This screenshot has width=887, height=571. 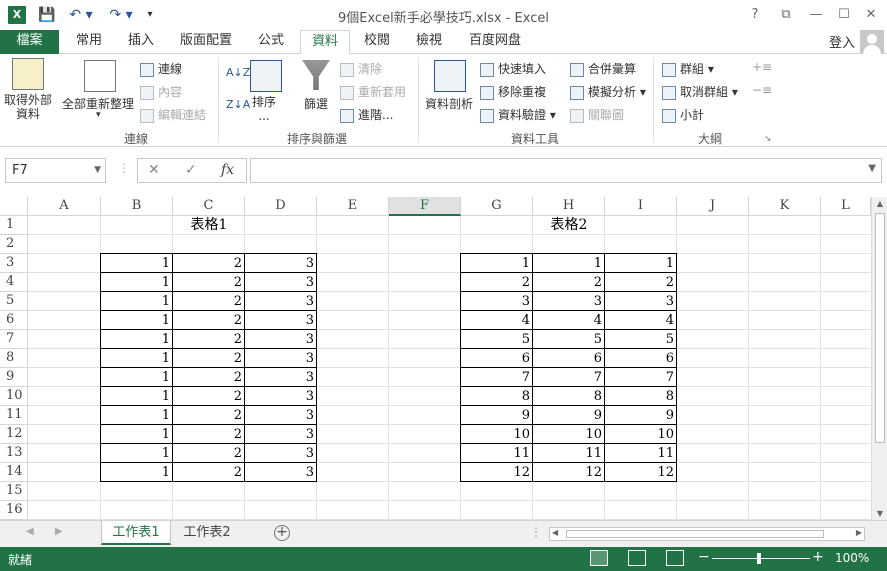 What do you see at coordinates (137, 206) in the screenshot?
I see `column-header-b: B` at bounding box center [137, 206].